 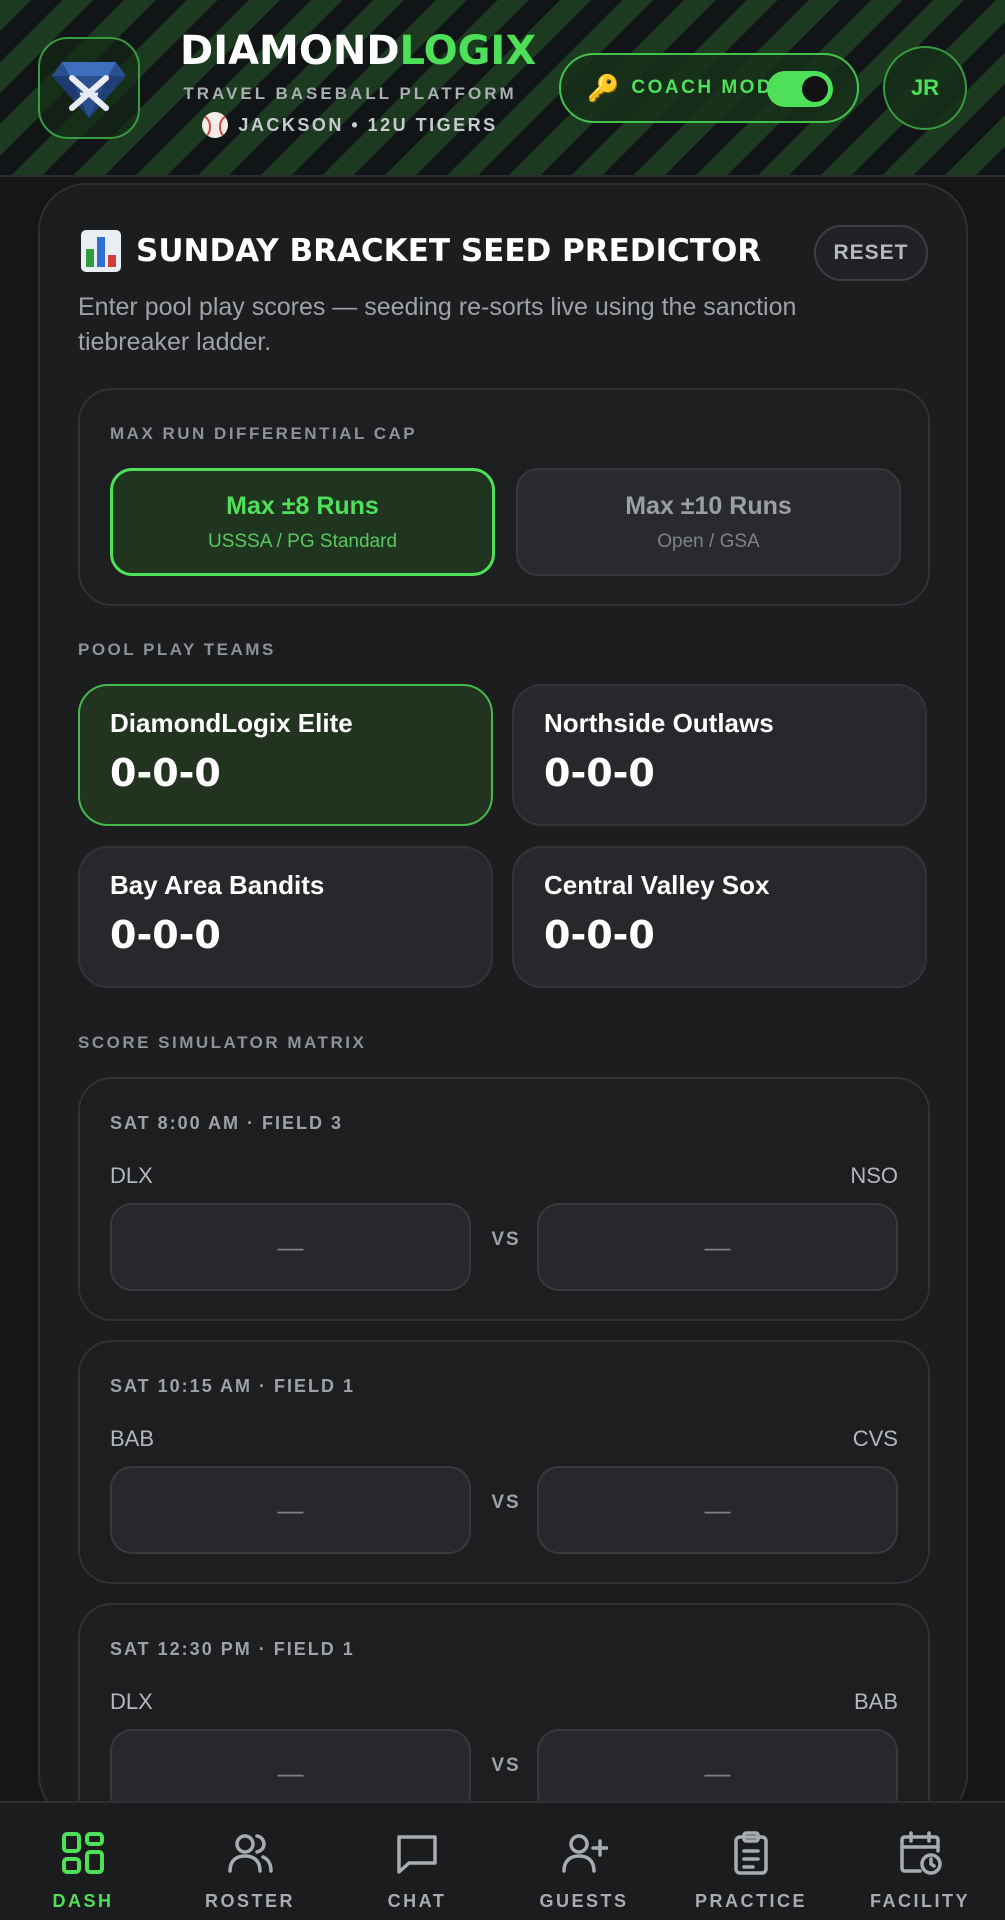 What do you see at coordinates (250, 1853) in the screenshot?
I see `users-icon` at bounding box center [250, 1853].